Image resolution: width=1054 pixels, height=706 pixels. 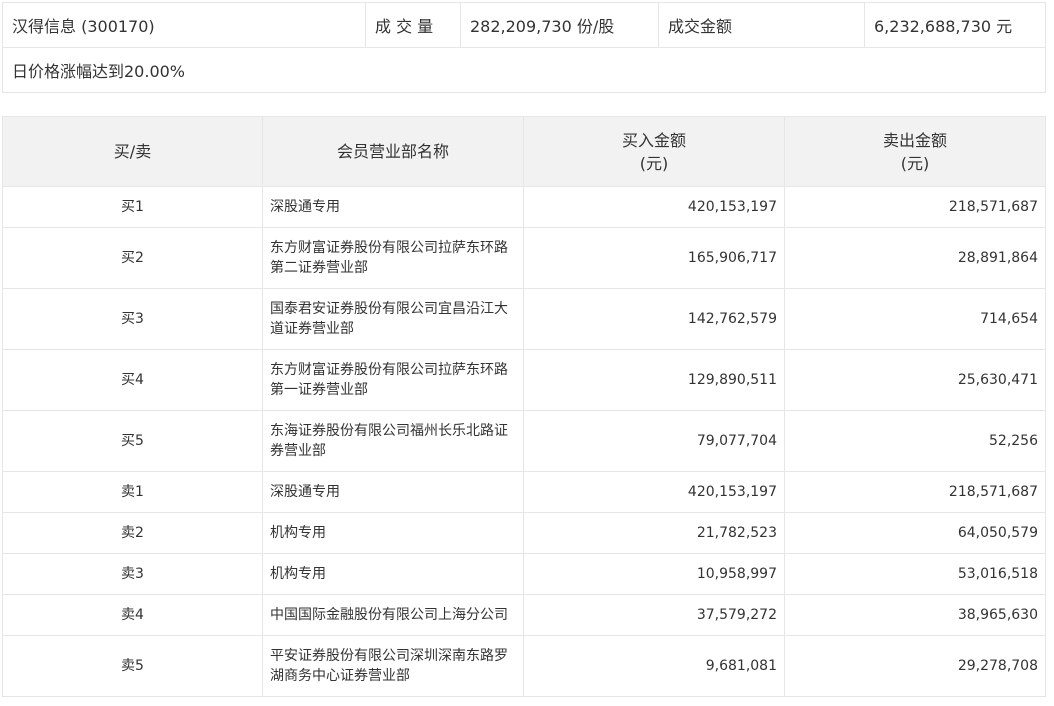 I want to click on row-buy-amount: 9,681,081, so click(x=654, y=666).